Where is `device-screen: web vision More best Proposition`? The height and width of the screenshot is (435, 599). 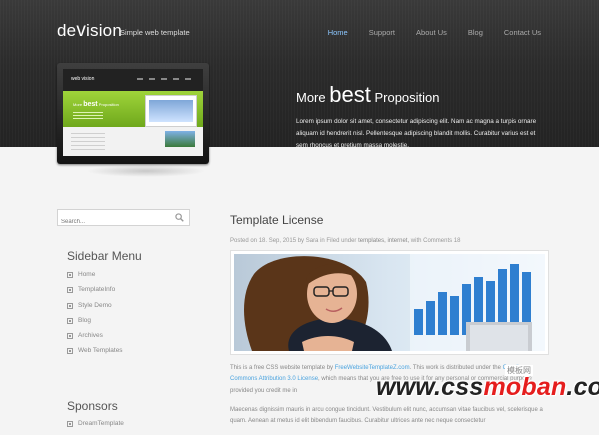
device-screen: web vision More best Proposition is located at coordinates (133, 112).